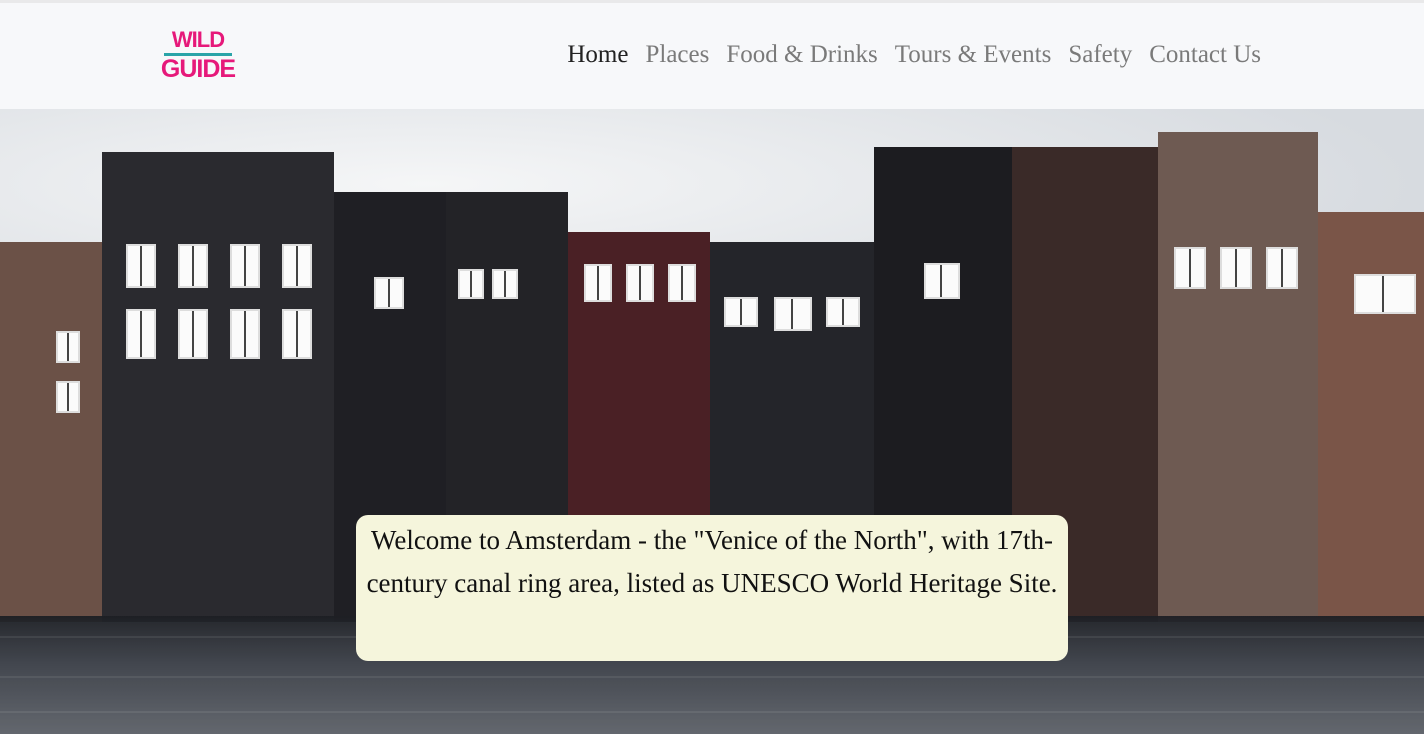 The height and width of the screenshot is (734, 1424). I want to click on nav-food-drinks: Food & Drinks, so click(801, 55).